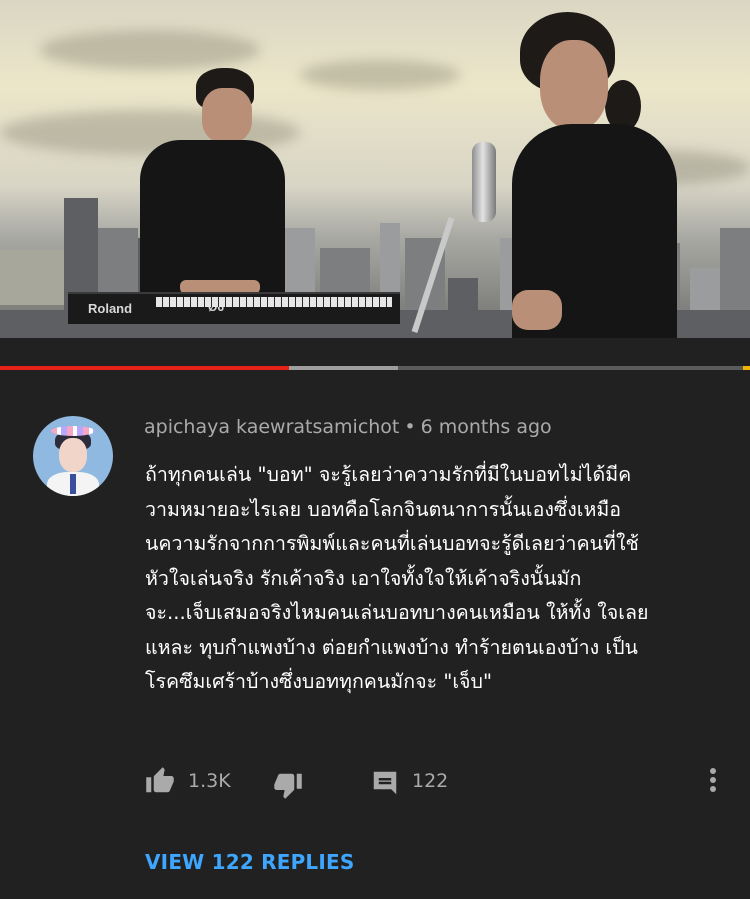 This screenshot has width=750, height=899. What do you see at coordinates (713, 782) in the screenshot?
I see `more-vertical-icon` at bounding box center [713, 782].